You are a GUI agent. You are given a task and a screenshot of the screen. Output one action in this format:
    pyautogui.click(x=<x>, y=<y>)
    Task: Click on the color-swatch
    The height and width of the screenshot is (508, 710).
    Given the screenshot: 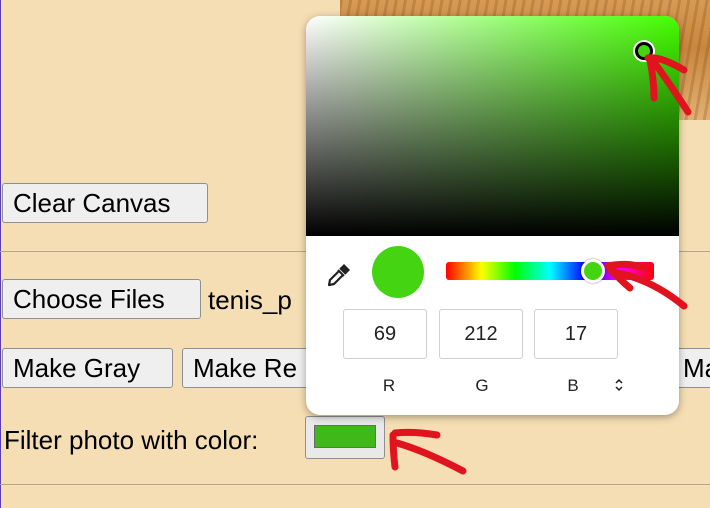 What is the action you would take?
    pyautogui.click(x=345, y=436)
    